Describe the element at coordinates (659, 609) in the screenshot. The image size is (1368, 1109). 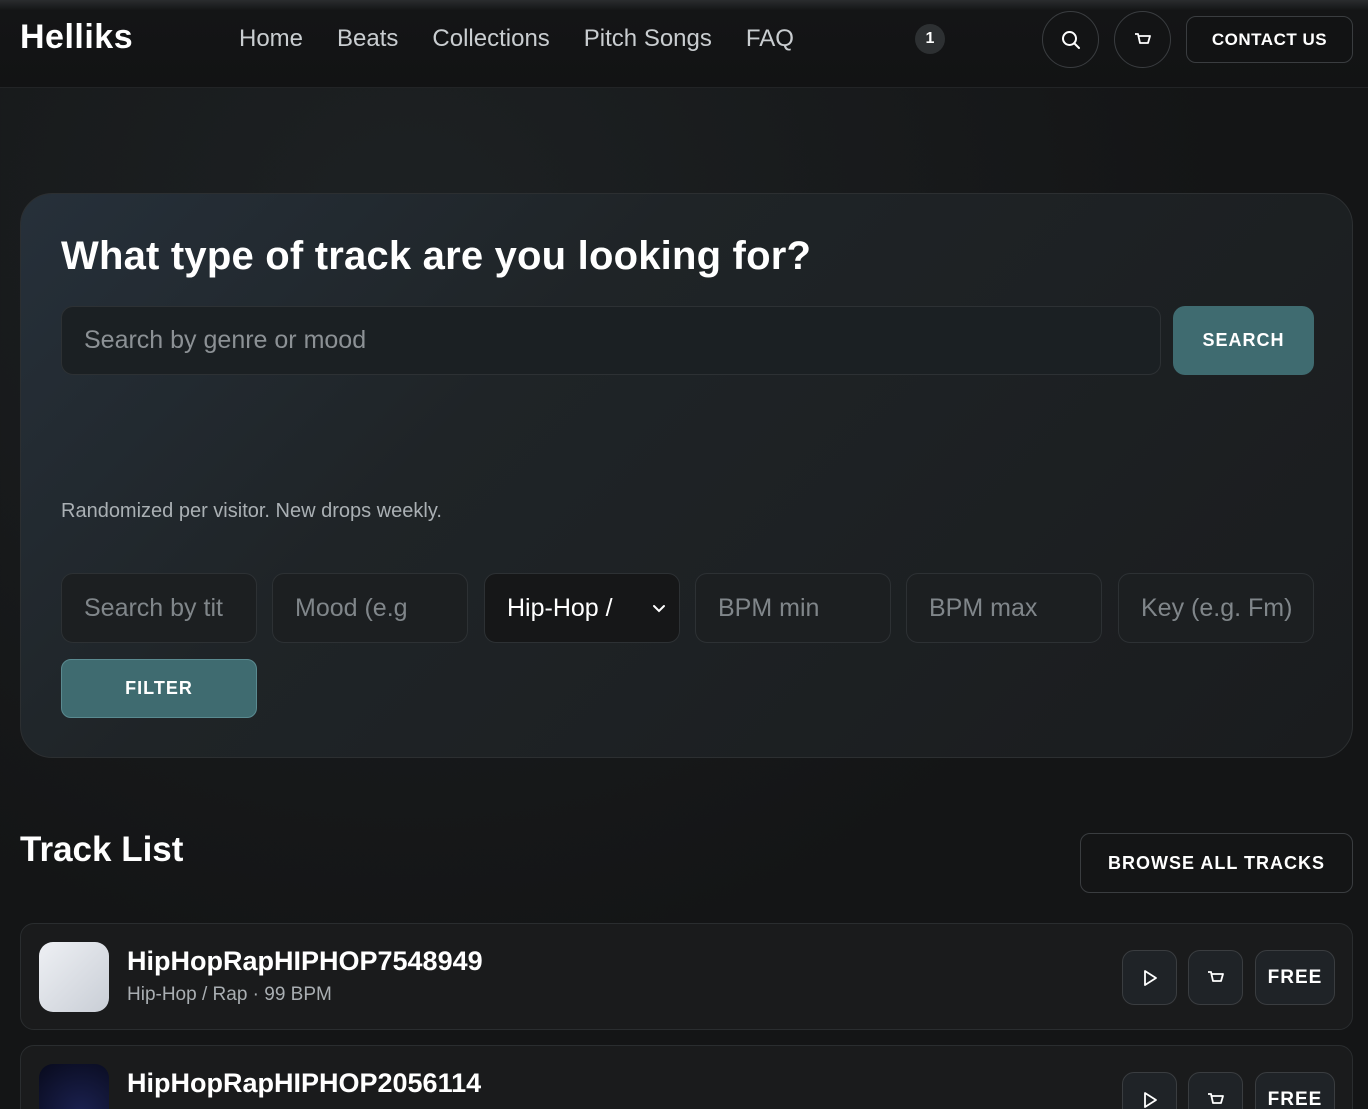
I see `chevron-down-icon` at that location.